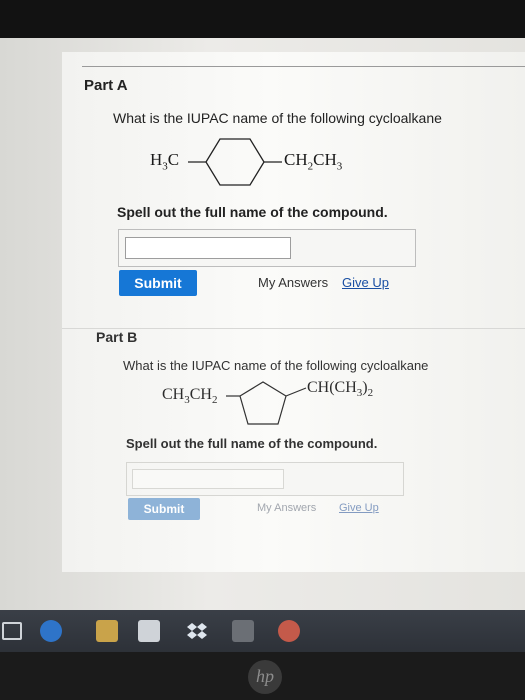 Image resolution: width=525 pixels, height=700 pixels. I want to click on app-icon, so click(243, 631).